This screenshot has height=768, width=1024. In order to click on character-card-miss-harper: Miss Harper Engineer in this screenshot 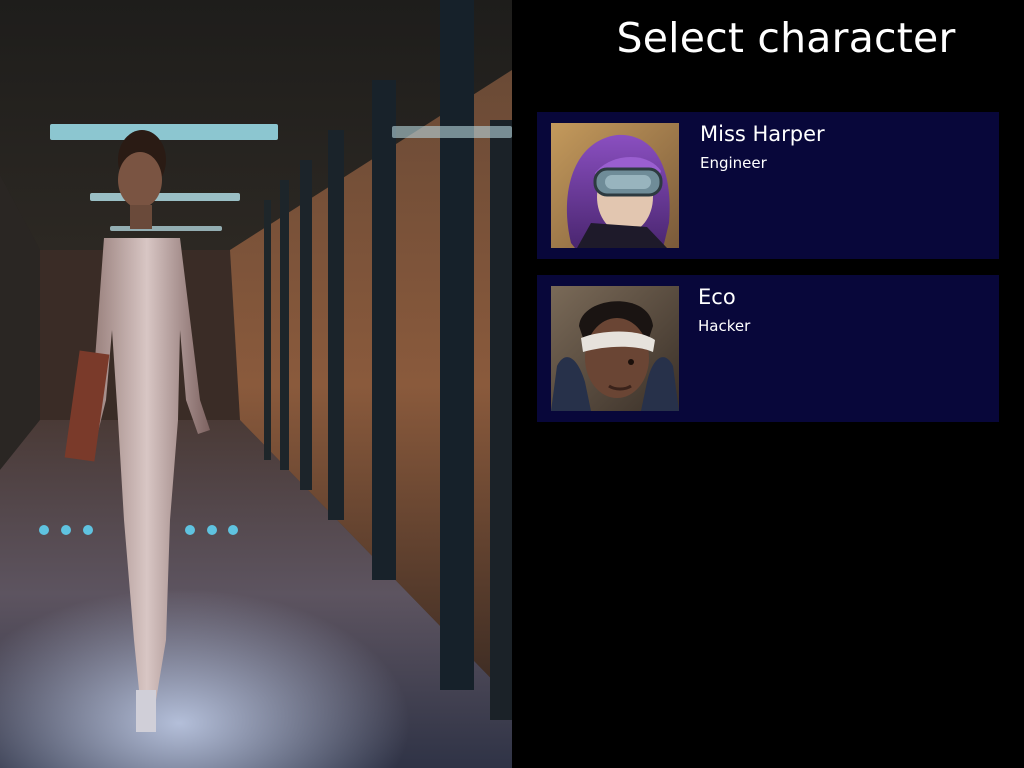, I will do `click(768, 185)`.